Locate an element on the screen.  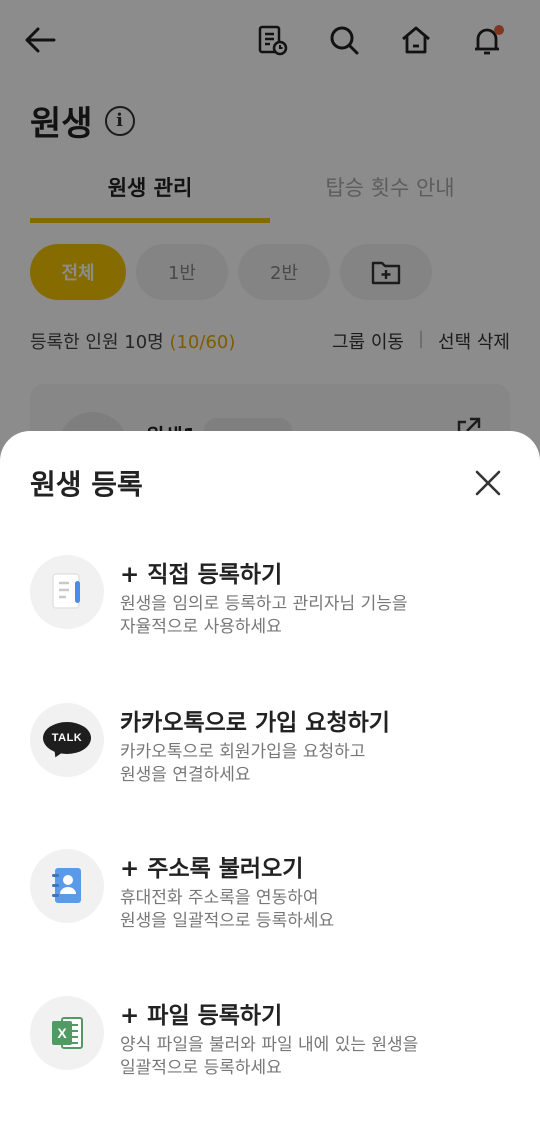
kakaotalk-bubble: TALK is located at coordinates (67, 741).